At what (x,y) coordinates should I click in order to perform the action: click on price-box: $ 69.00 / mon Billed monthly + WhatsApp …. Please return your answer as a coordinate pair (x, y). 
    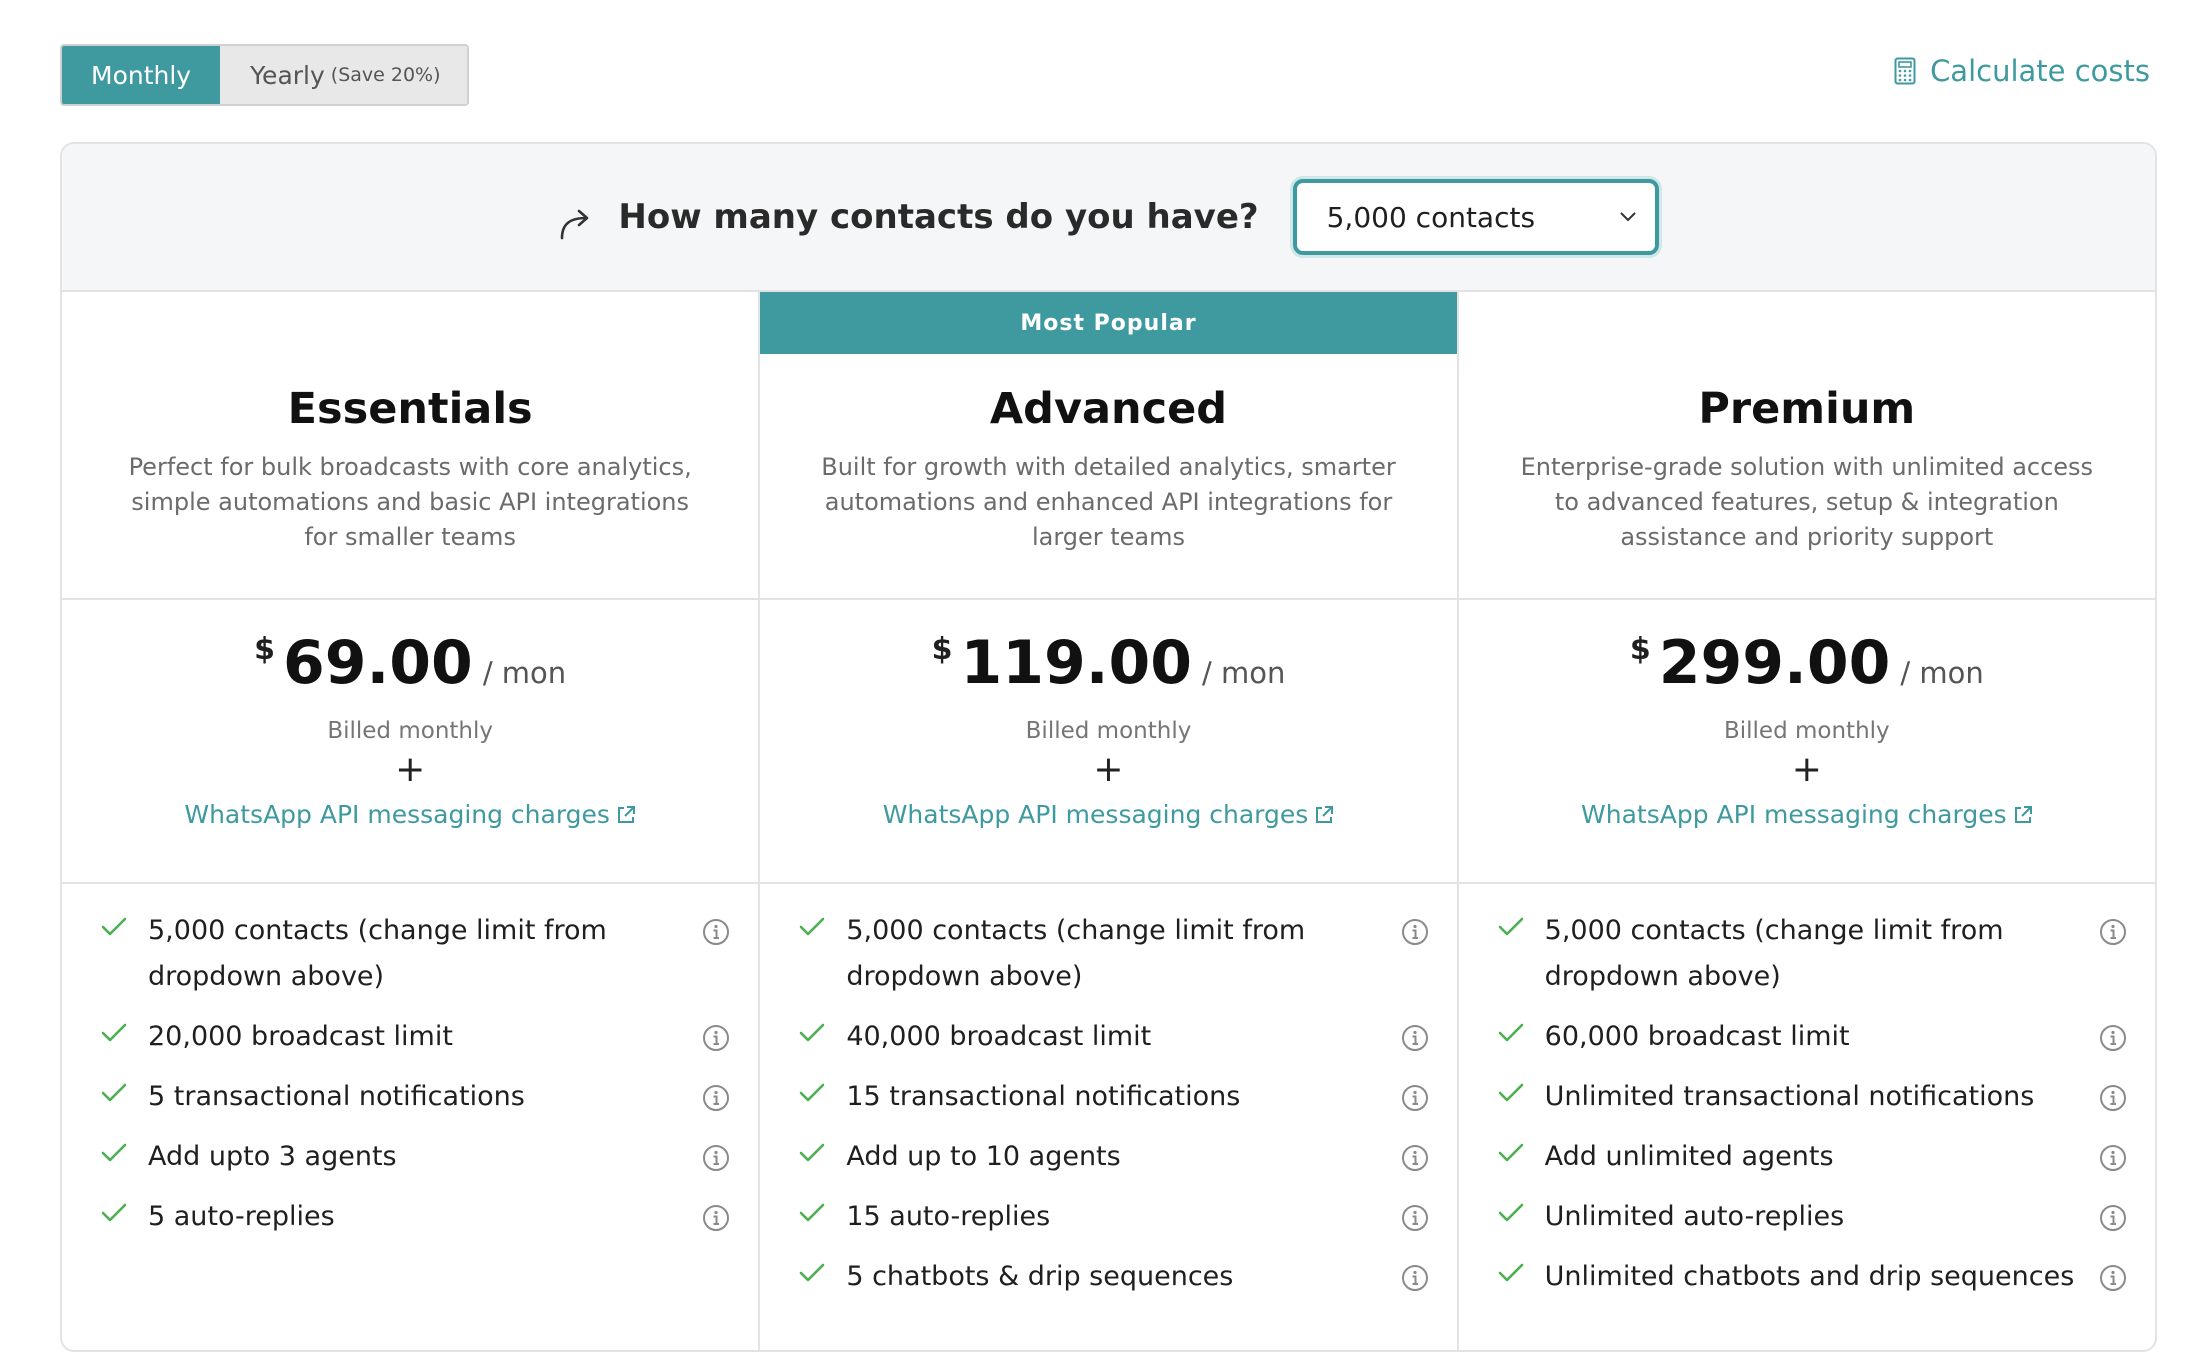
    Looking at the image, I should click on (410, 742).